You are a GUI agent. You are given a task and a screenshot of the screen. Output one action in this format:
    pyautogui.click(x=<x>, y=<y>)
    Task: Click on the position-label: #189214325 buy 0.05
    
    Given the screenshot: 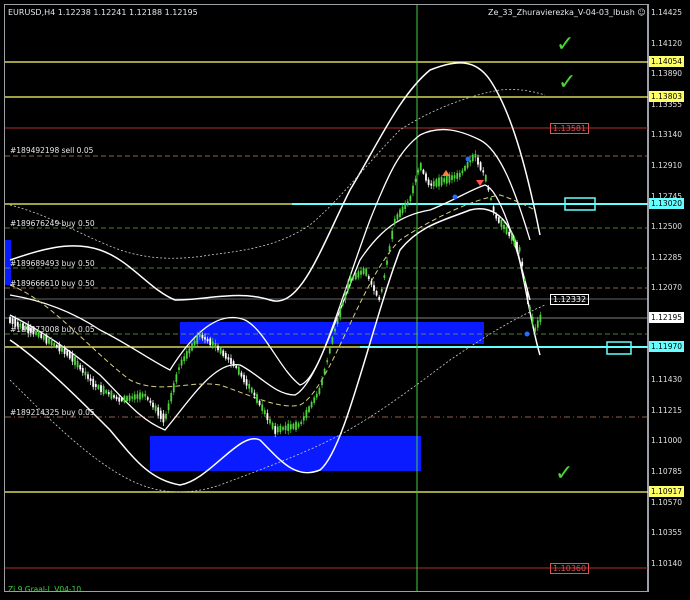 What is the action you would take?
    pyautogui.click(x=52, y=412)
    